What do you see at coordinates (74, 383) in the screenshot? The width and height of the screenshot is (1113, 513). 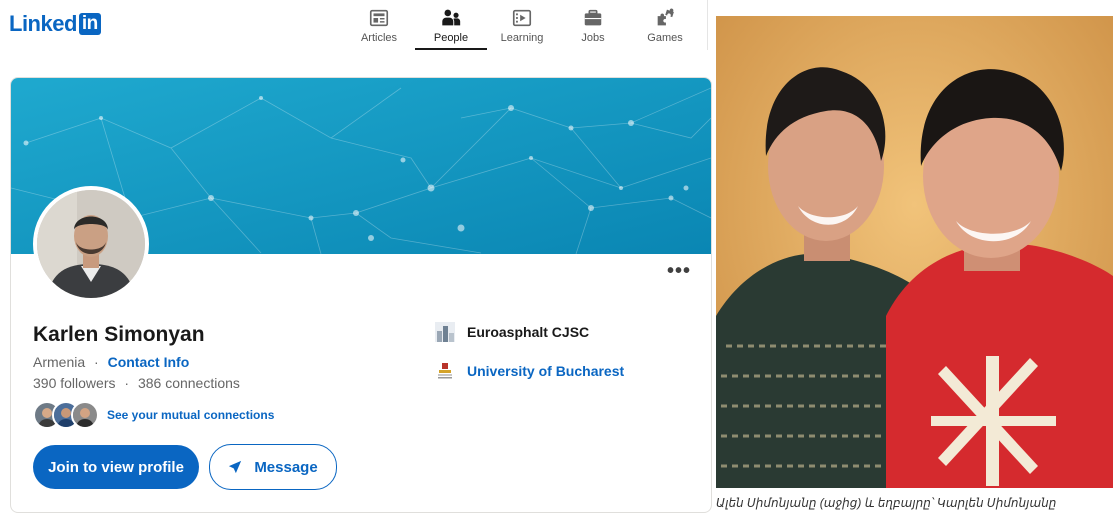 I see `followers-count: 390 followers` at bounding box center [74, 383].